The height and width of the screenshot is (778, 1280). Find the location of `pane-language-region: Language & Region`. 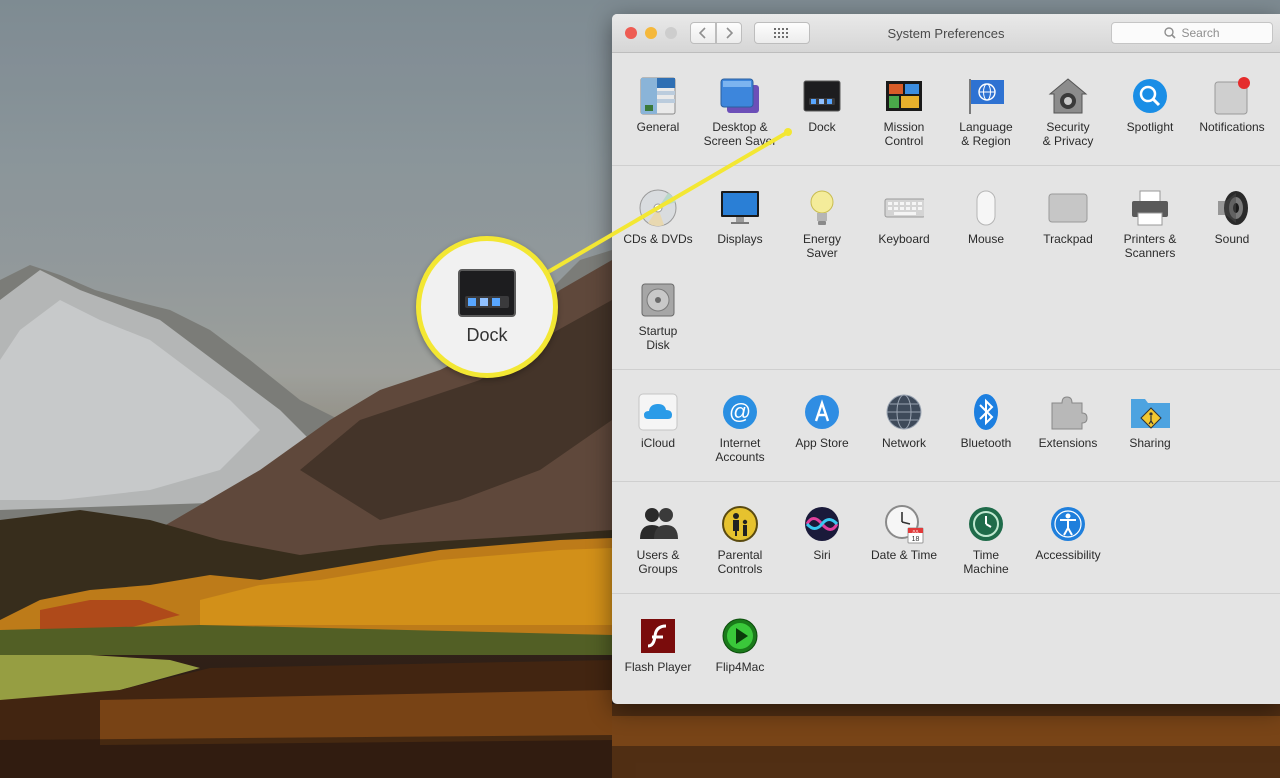

pane-language-region: Language & Region is located at coordinates (986, 112).